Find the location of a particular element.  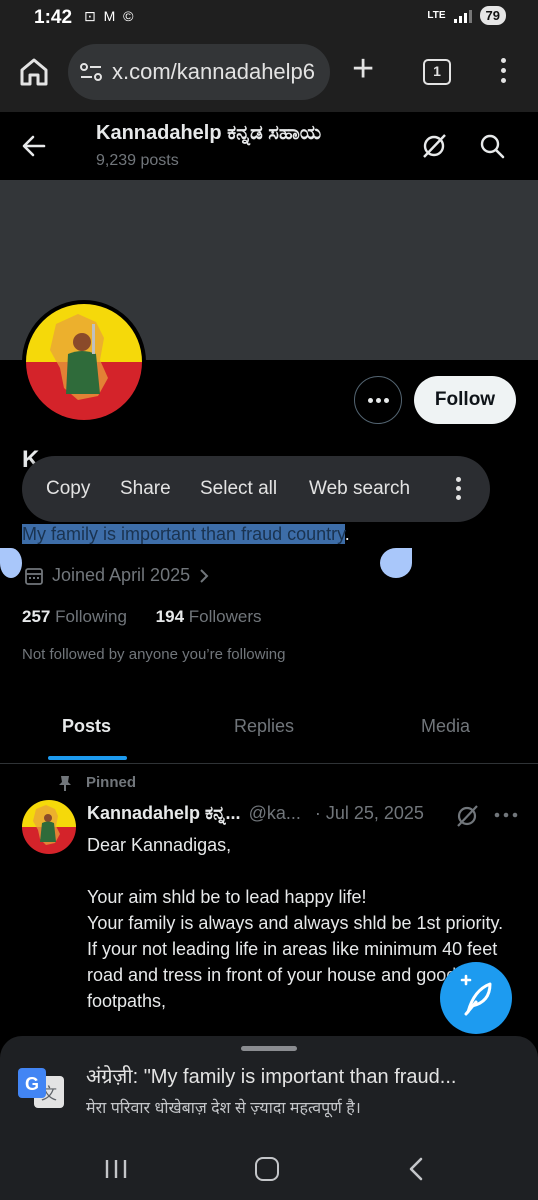

followers-link: 194 Followers is located at coordinates (209, 616).